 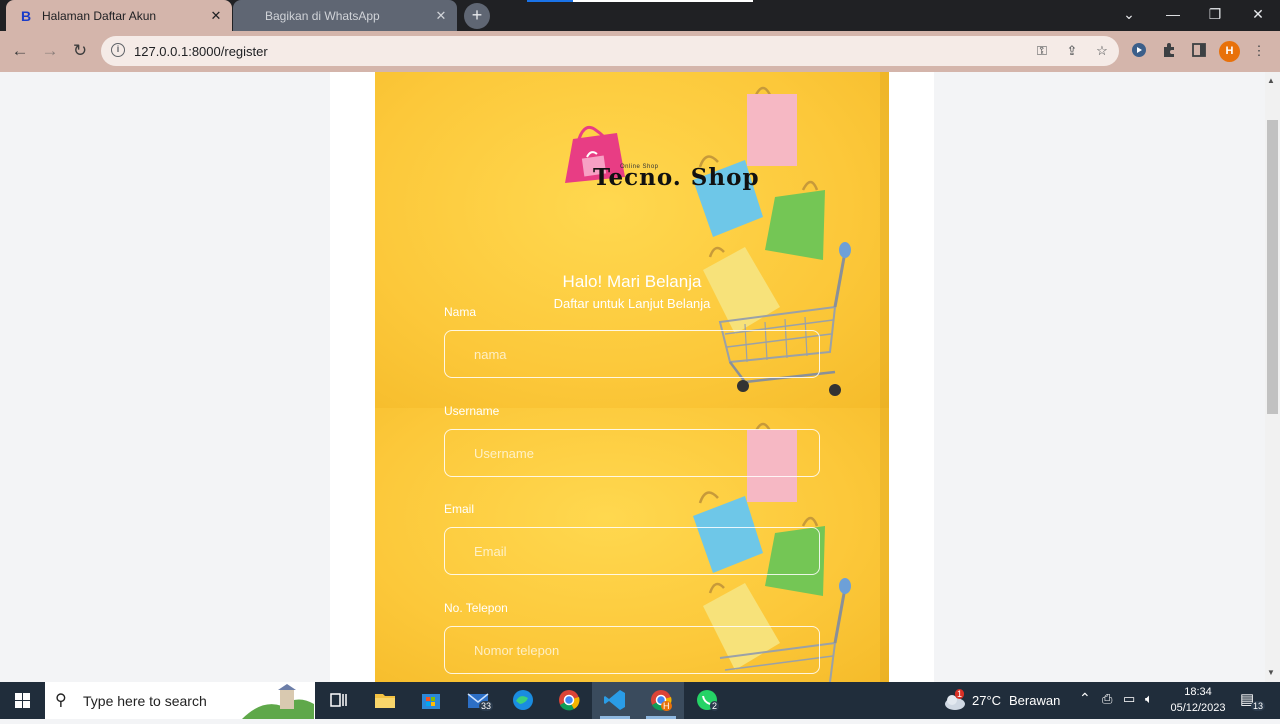 I want to click on chrome-profile-badge: H, so click(x=666, y=706).